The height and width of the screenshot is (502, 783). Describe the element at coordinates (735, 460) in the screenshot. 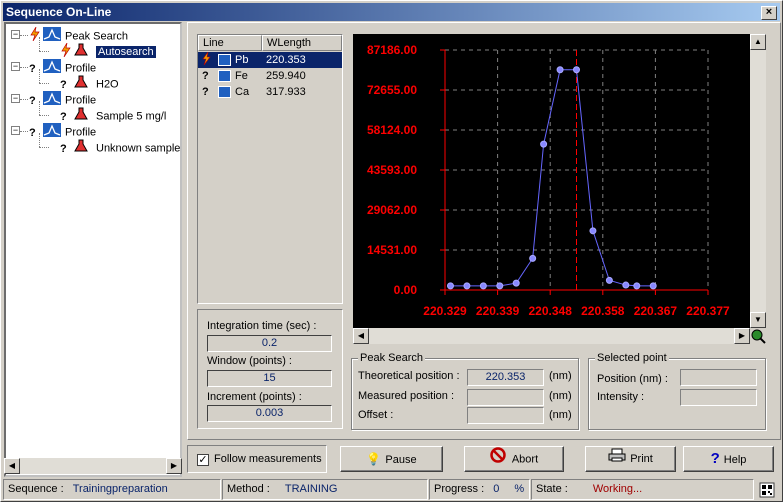

I see `help-label: Help` at that location.